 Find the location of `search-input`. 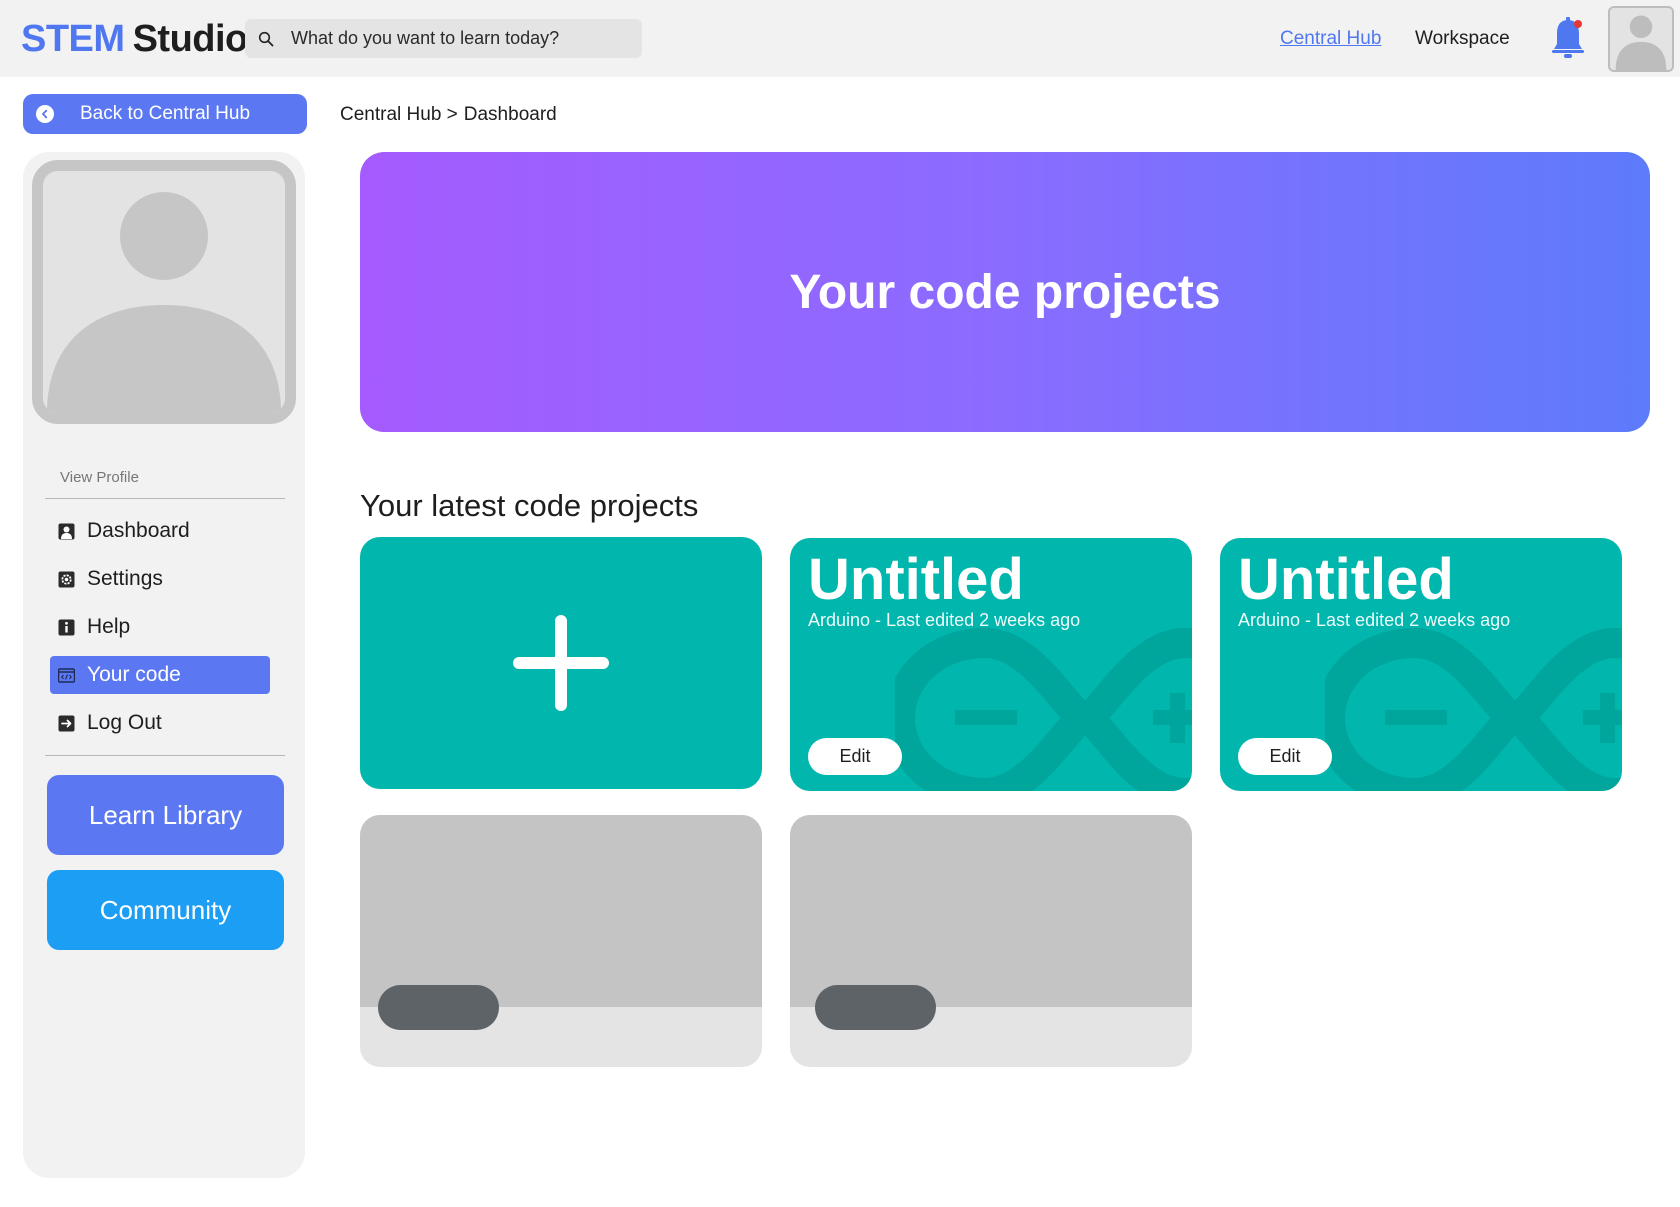

search-input is located at coordinates (456, 38).